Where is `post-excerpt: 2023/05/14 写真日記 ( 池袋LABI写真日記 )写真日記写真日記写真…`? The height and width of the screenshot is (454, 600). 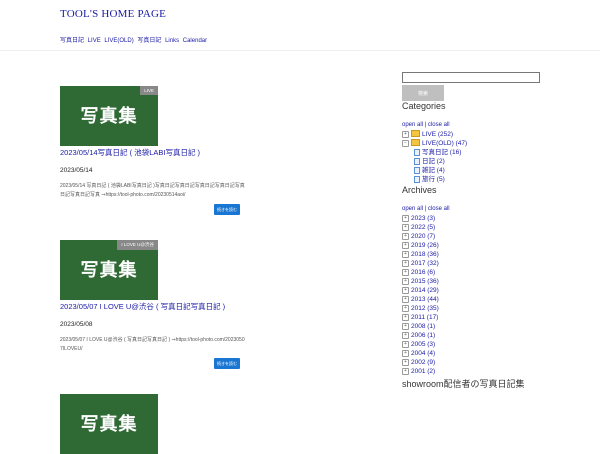
post-excerpt: 2023/05/14 写真日記 ( 池袋LABI写真日記 )写真日記写真日記写真… is located at coordinates (152, 190).